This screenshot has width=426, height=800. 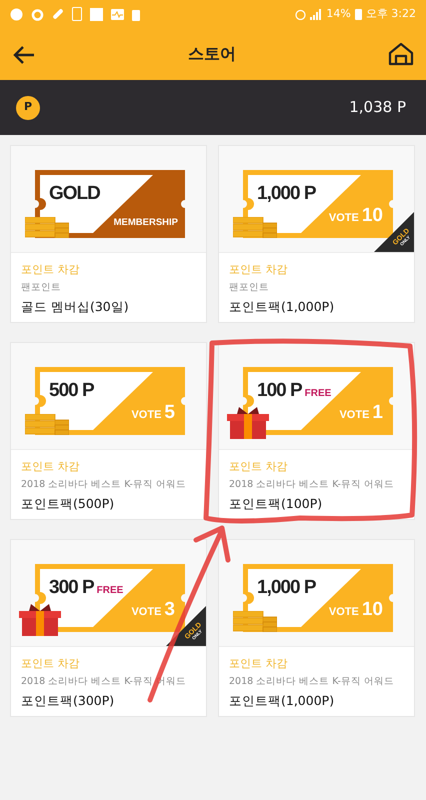 I want to click on product-name: 포인트팩(500P), so click(x=68, y=503).